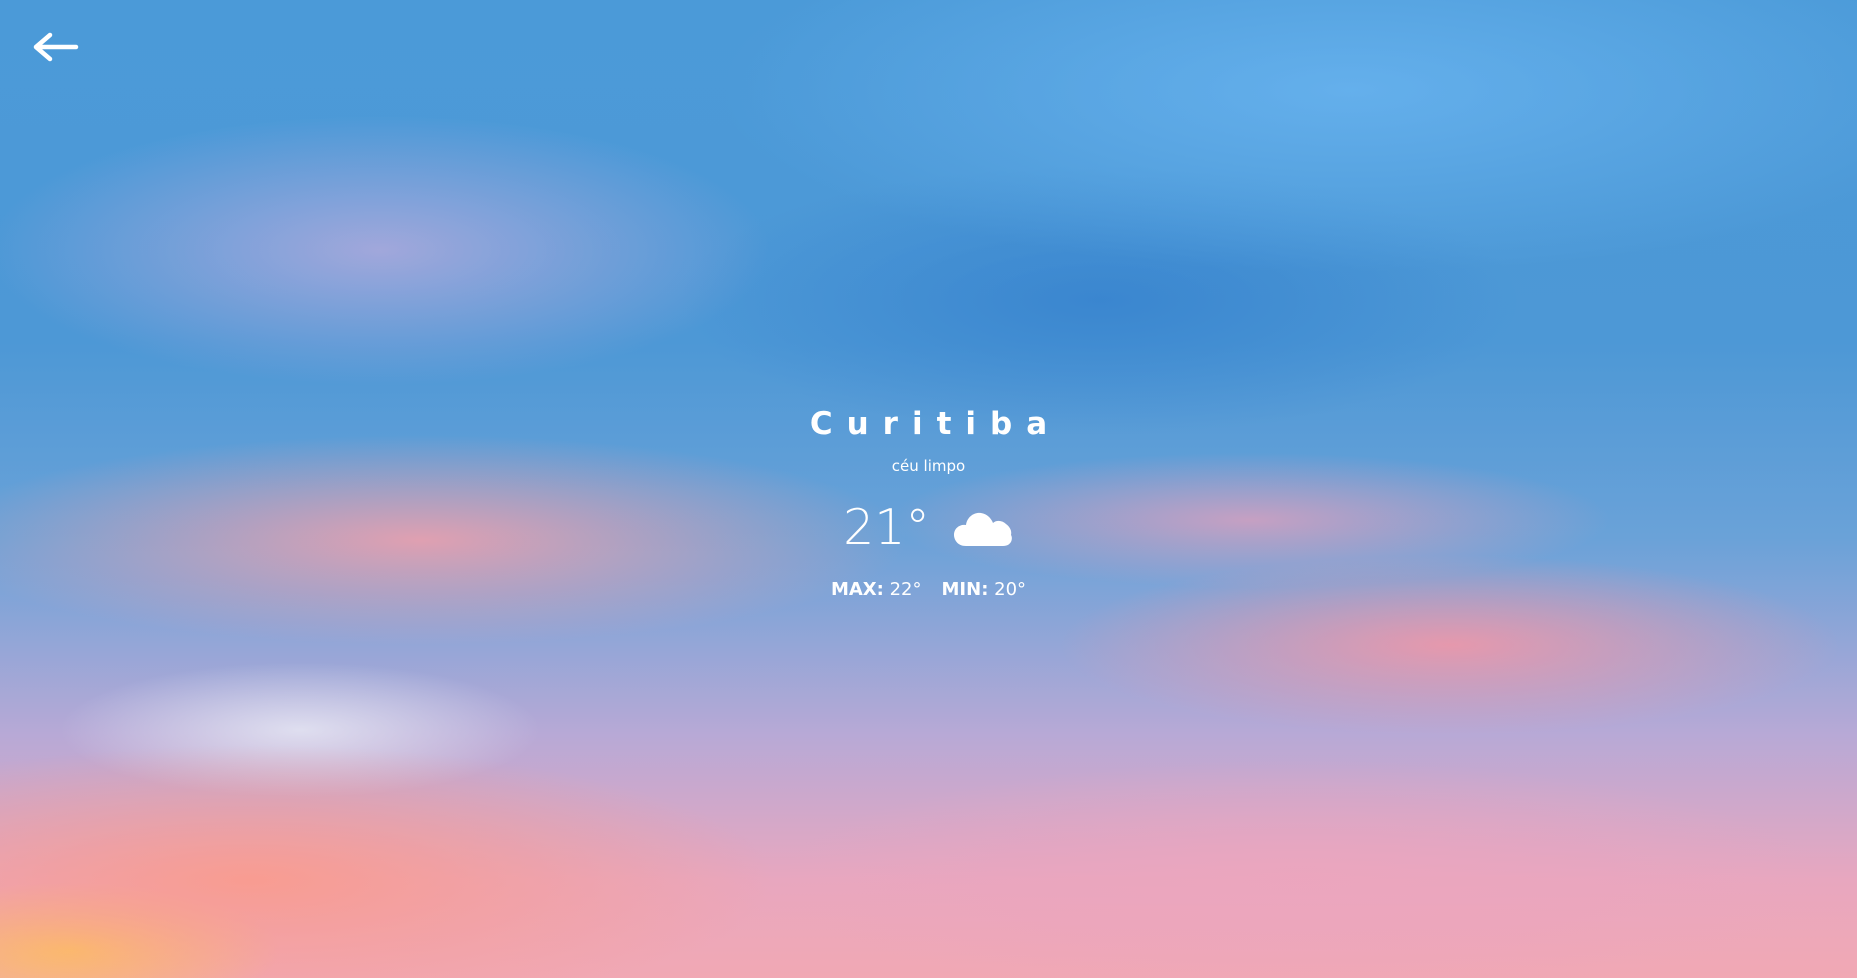 The height and width of the screenshot is (978, 1857). I want to click on temperature-row: 21°, so click(928, 528).